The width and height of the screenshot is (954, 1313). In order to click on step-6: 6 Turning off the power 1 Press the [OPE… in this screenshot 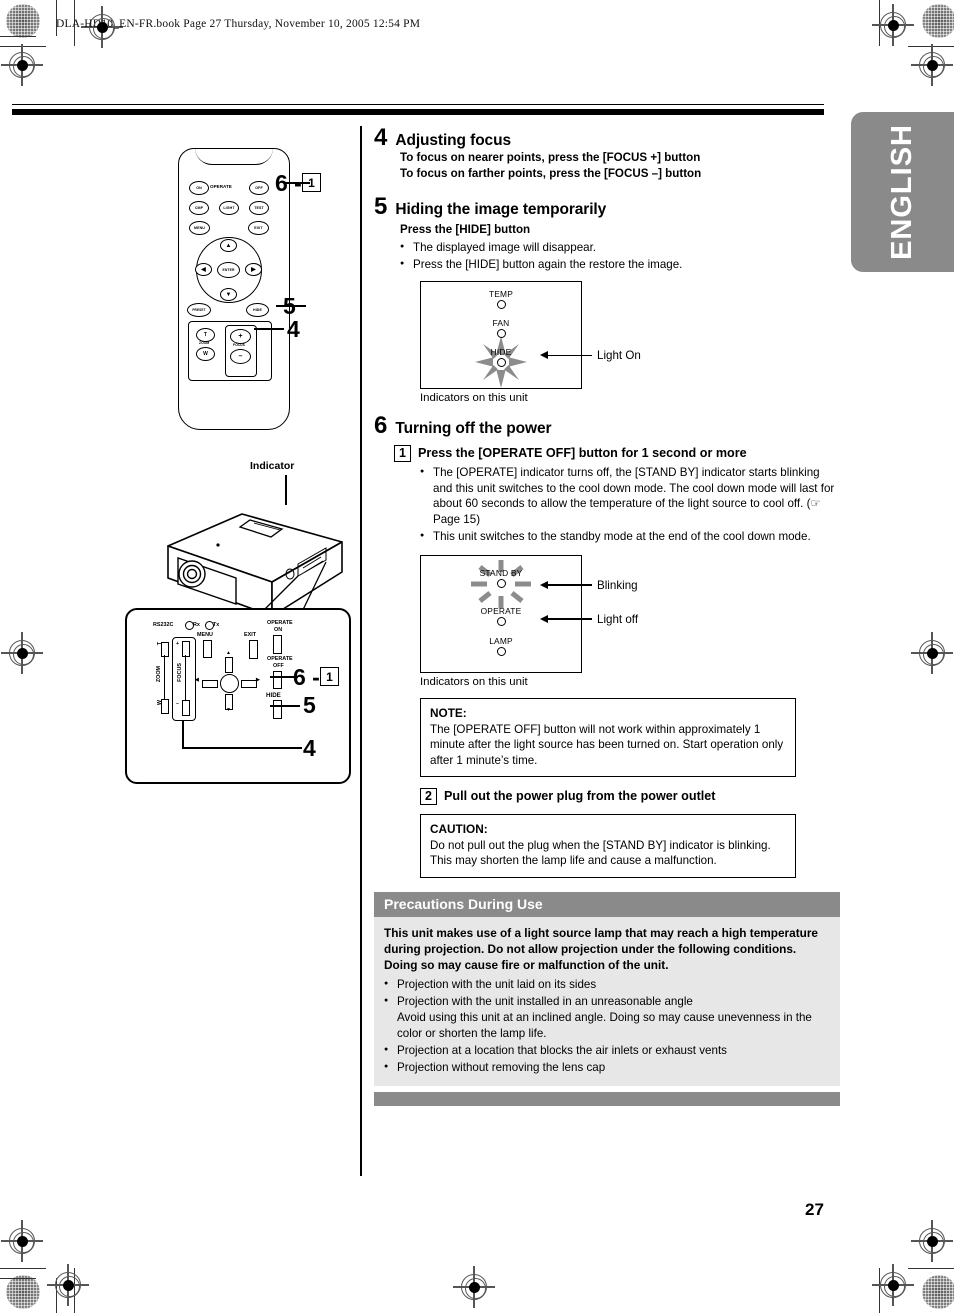, I will do `click(607, 479)`.